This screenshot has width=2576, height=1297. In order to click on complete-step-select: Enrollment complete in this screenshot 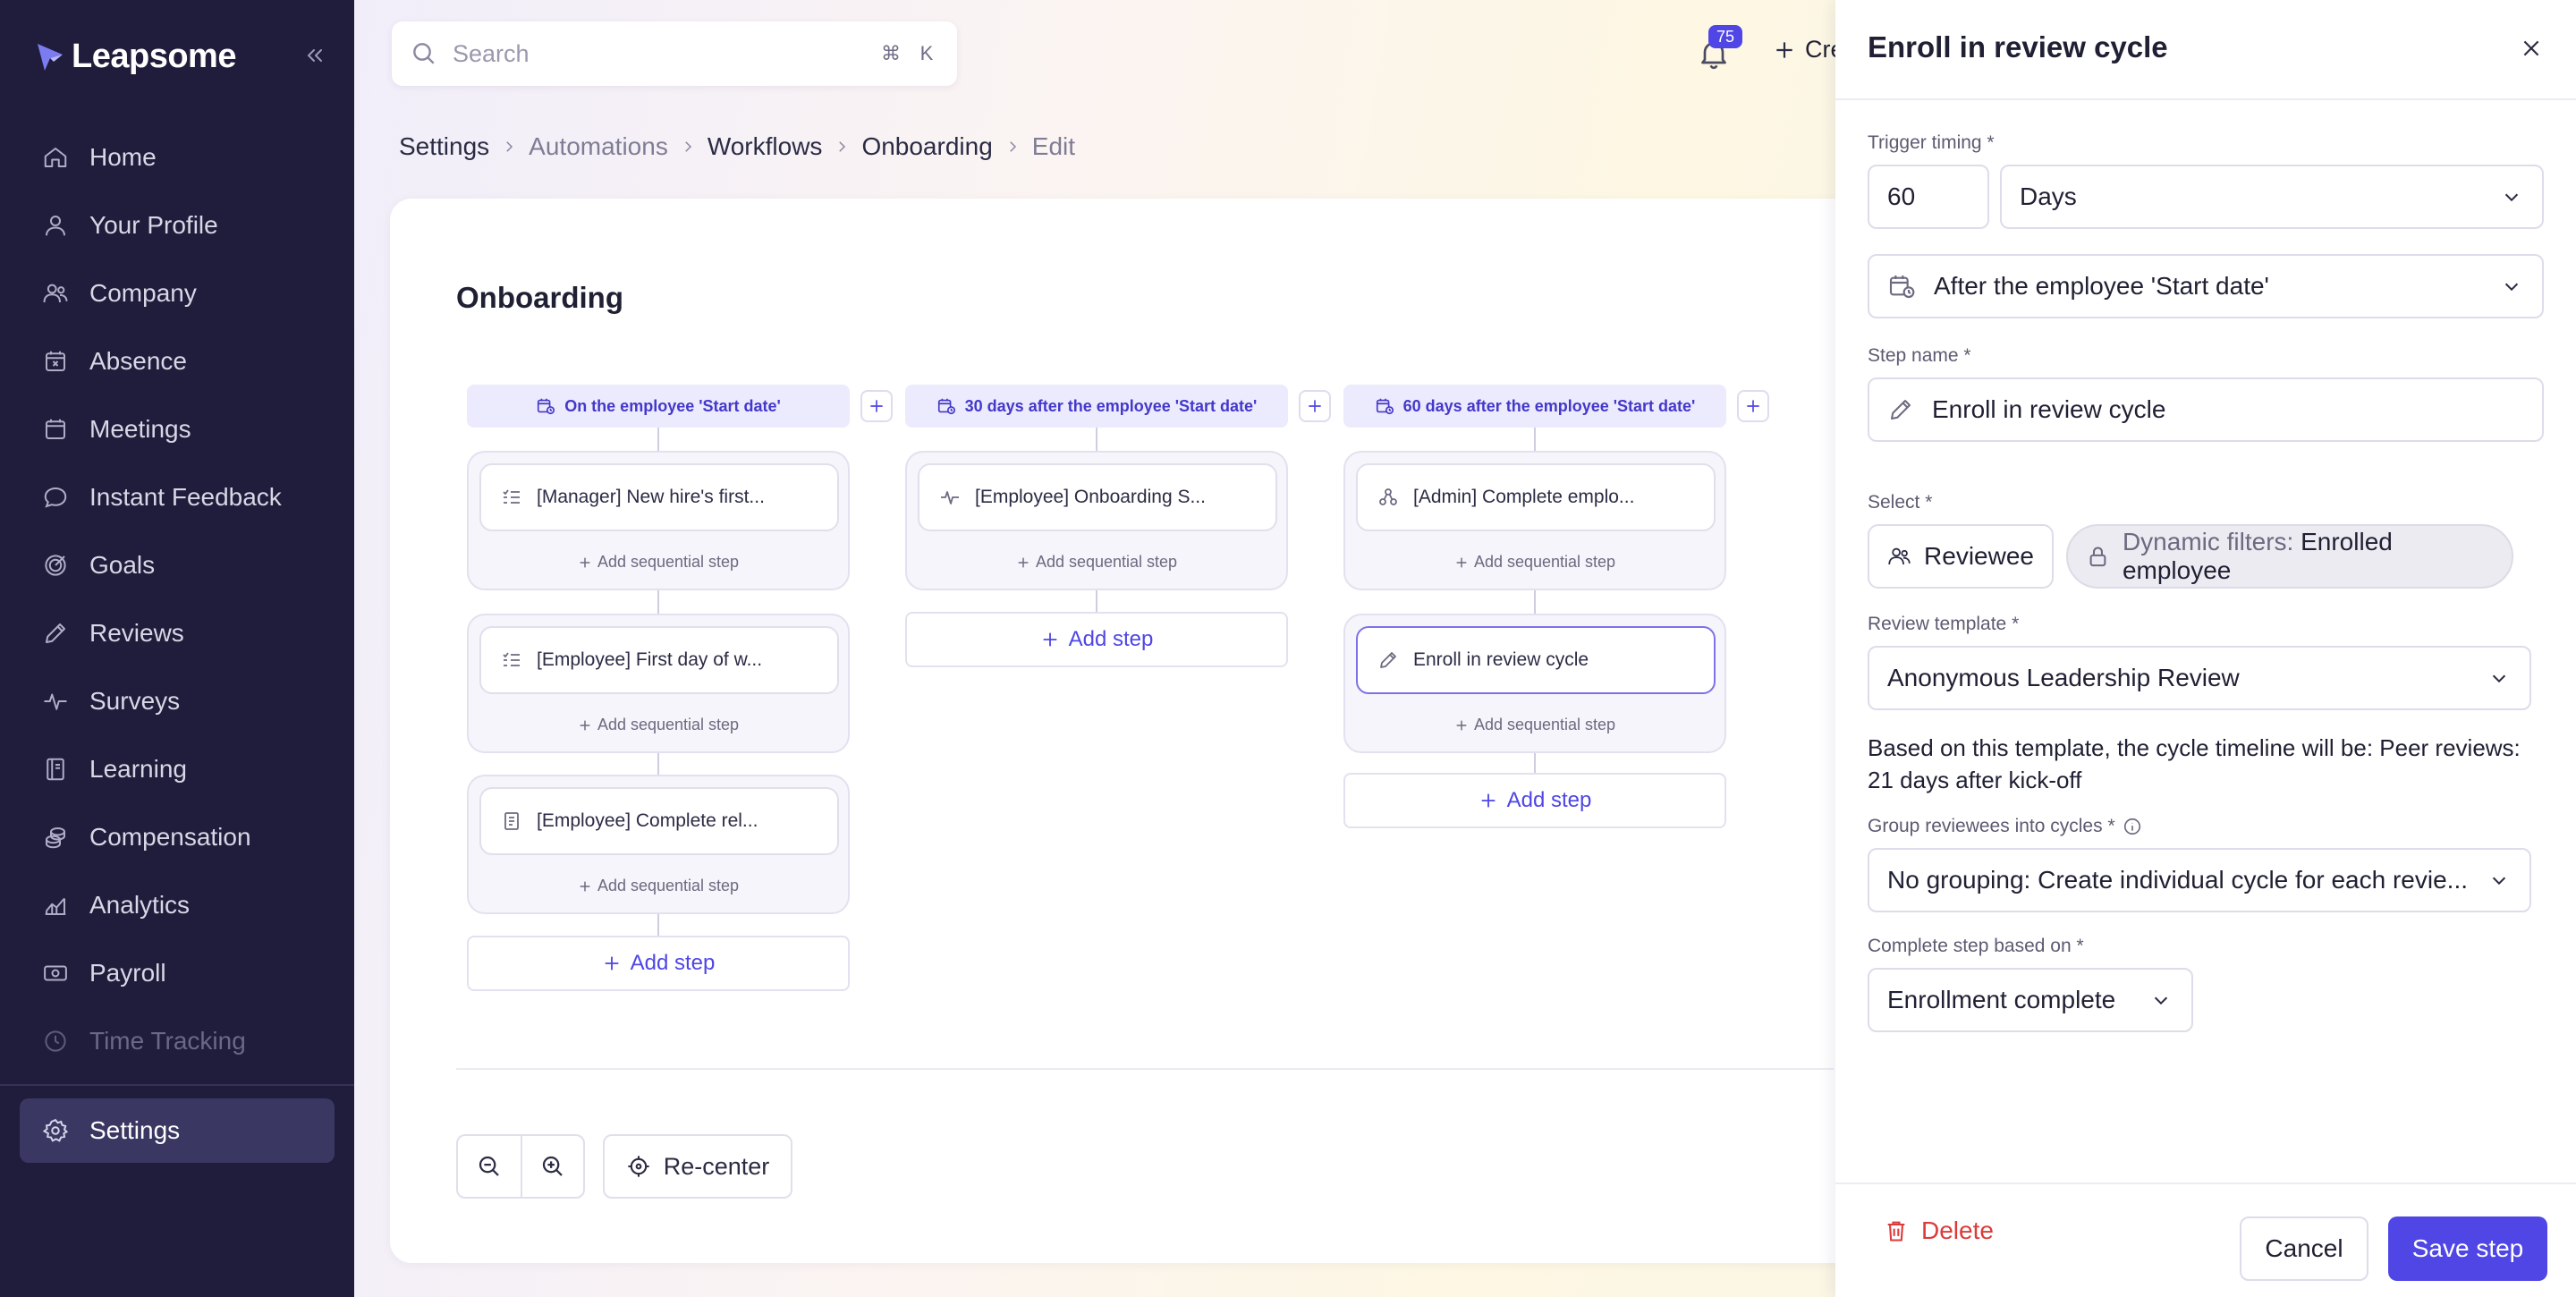, I will do `click(2030, 1000)`.